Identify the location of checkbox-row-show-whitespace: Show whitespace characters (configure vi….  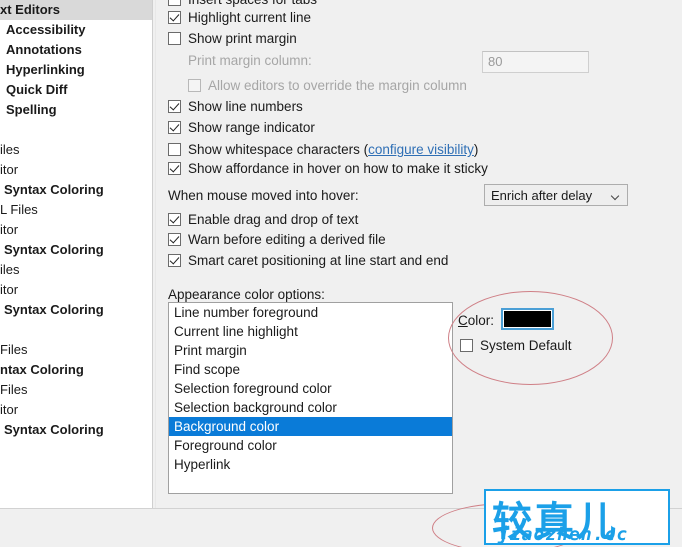
(323, 149).